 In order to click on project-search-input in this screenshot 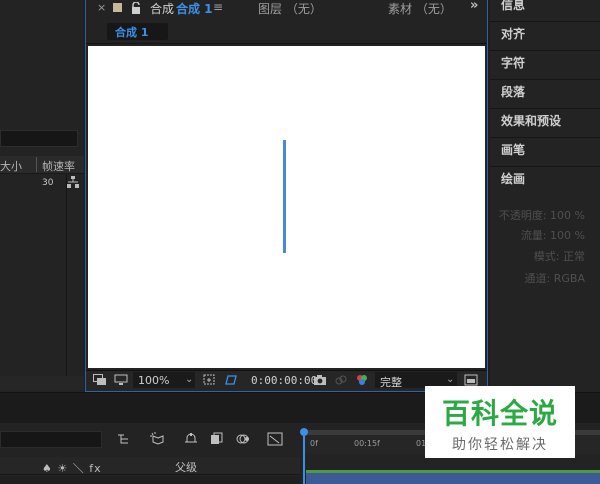, I will do `click(39, 138)`.